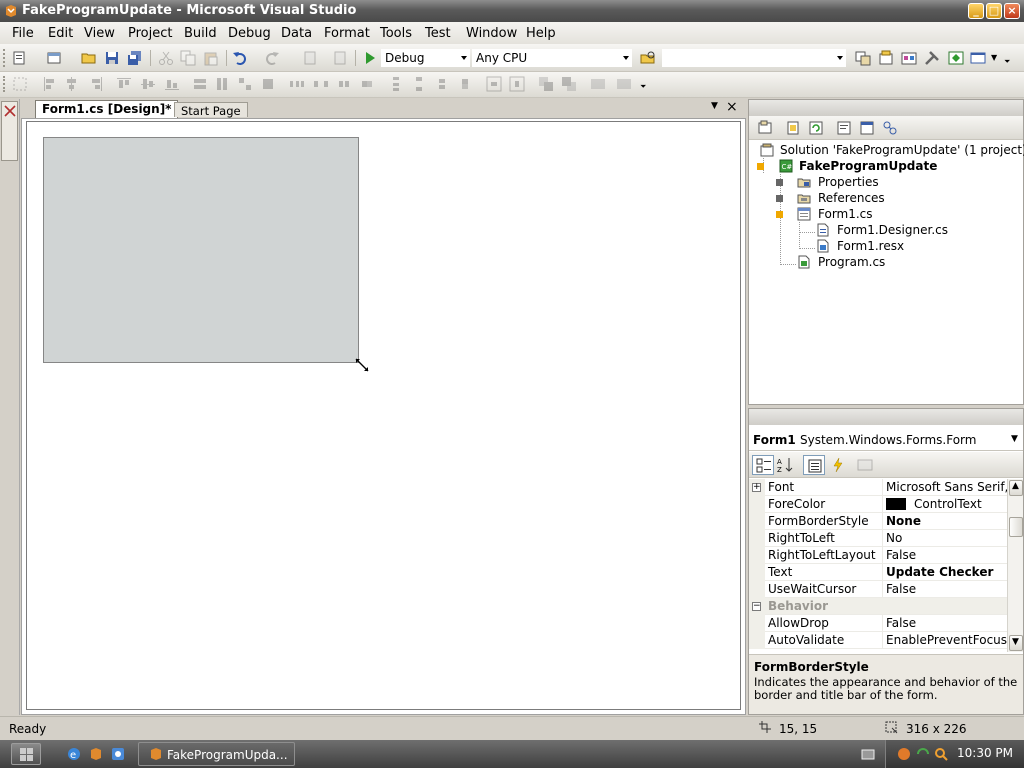  I want to click on send-to-back-icon, so click(569, 84).